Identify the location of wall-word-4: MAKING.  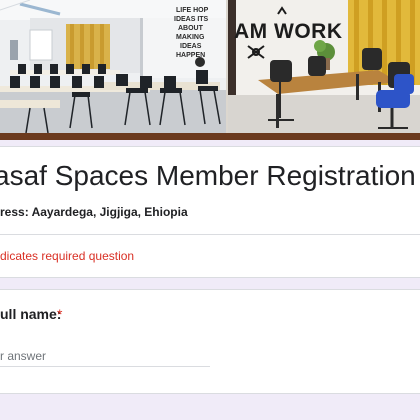
(190, 37).